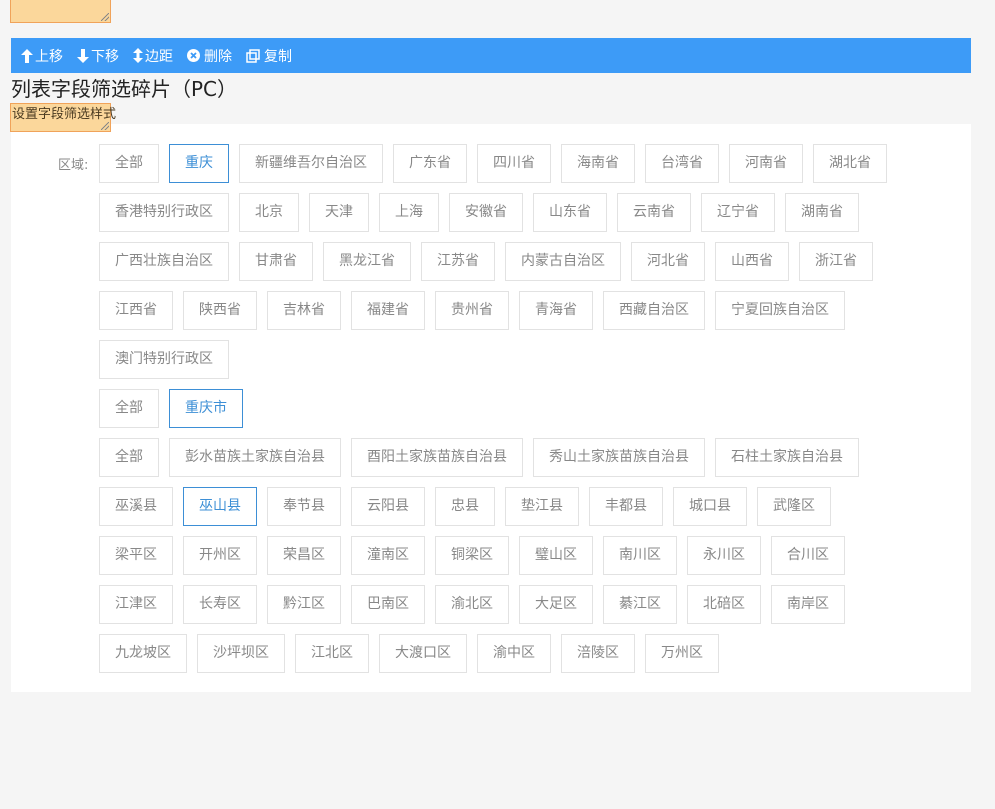 Image resolution: width=995 pixels, height=809 pixels. I want to click on province-option: 河北省, so click(668, 261).